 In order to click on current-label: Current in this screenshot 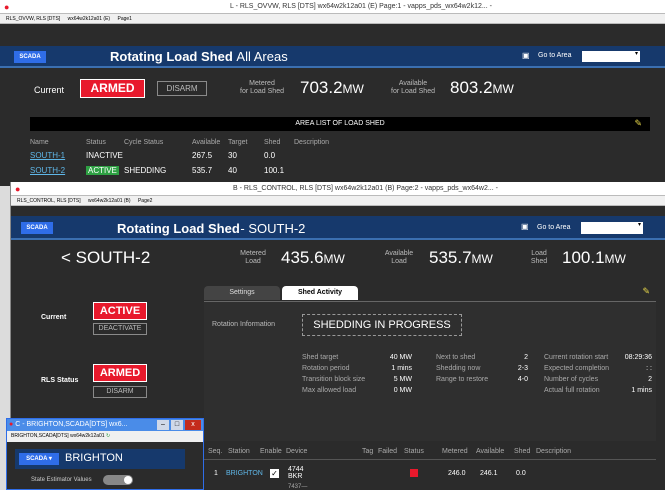, I will do `click(49, 90)`.